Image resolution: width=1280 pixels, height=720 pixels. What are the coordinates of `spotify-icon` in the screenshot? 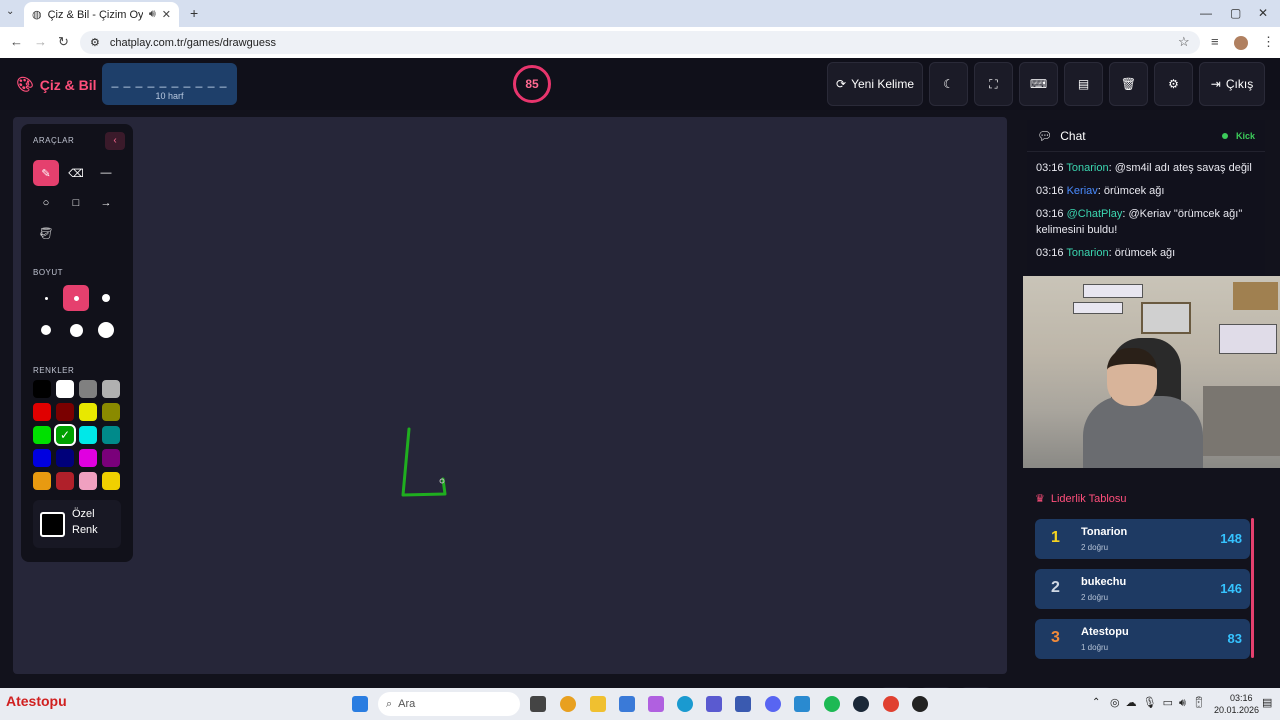 It's located at (832, 704).